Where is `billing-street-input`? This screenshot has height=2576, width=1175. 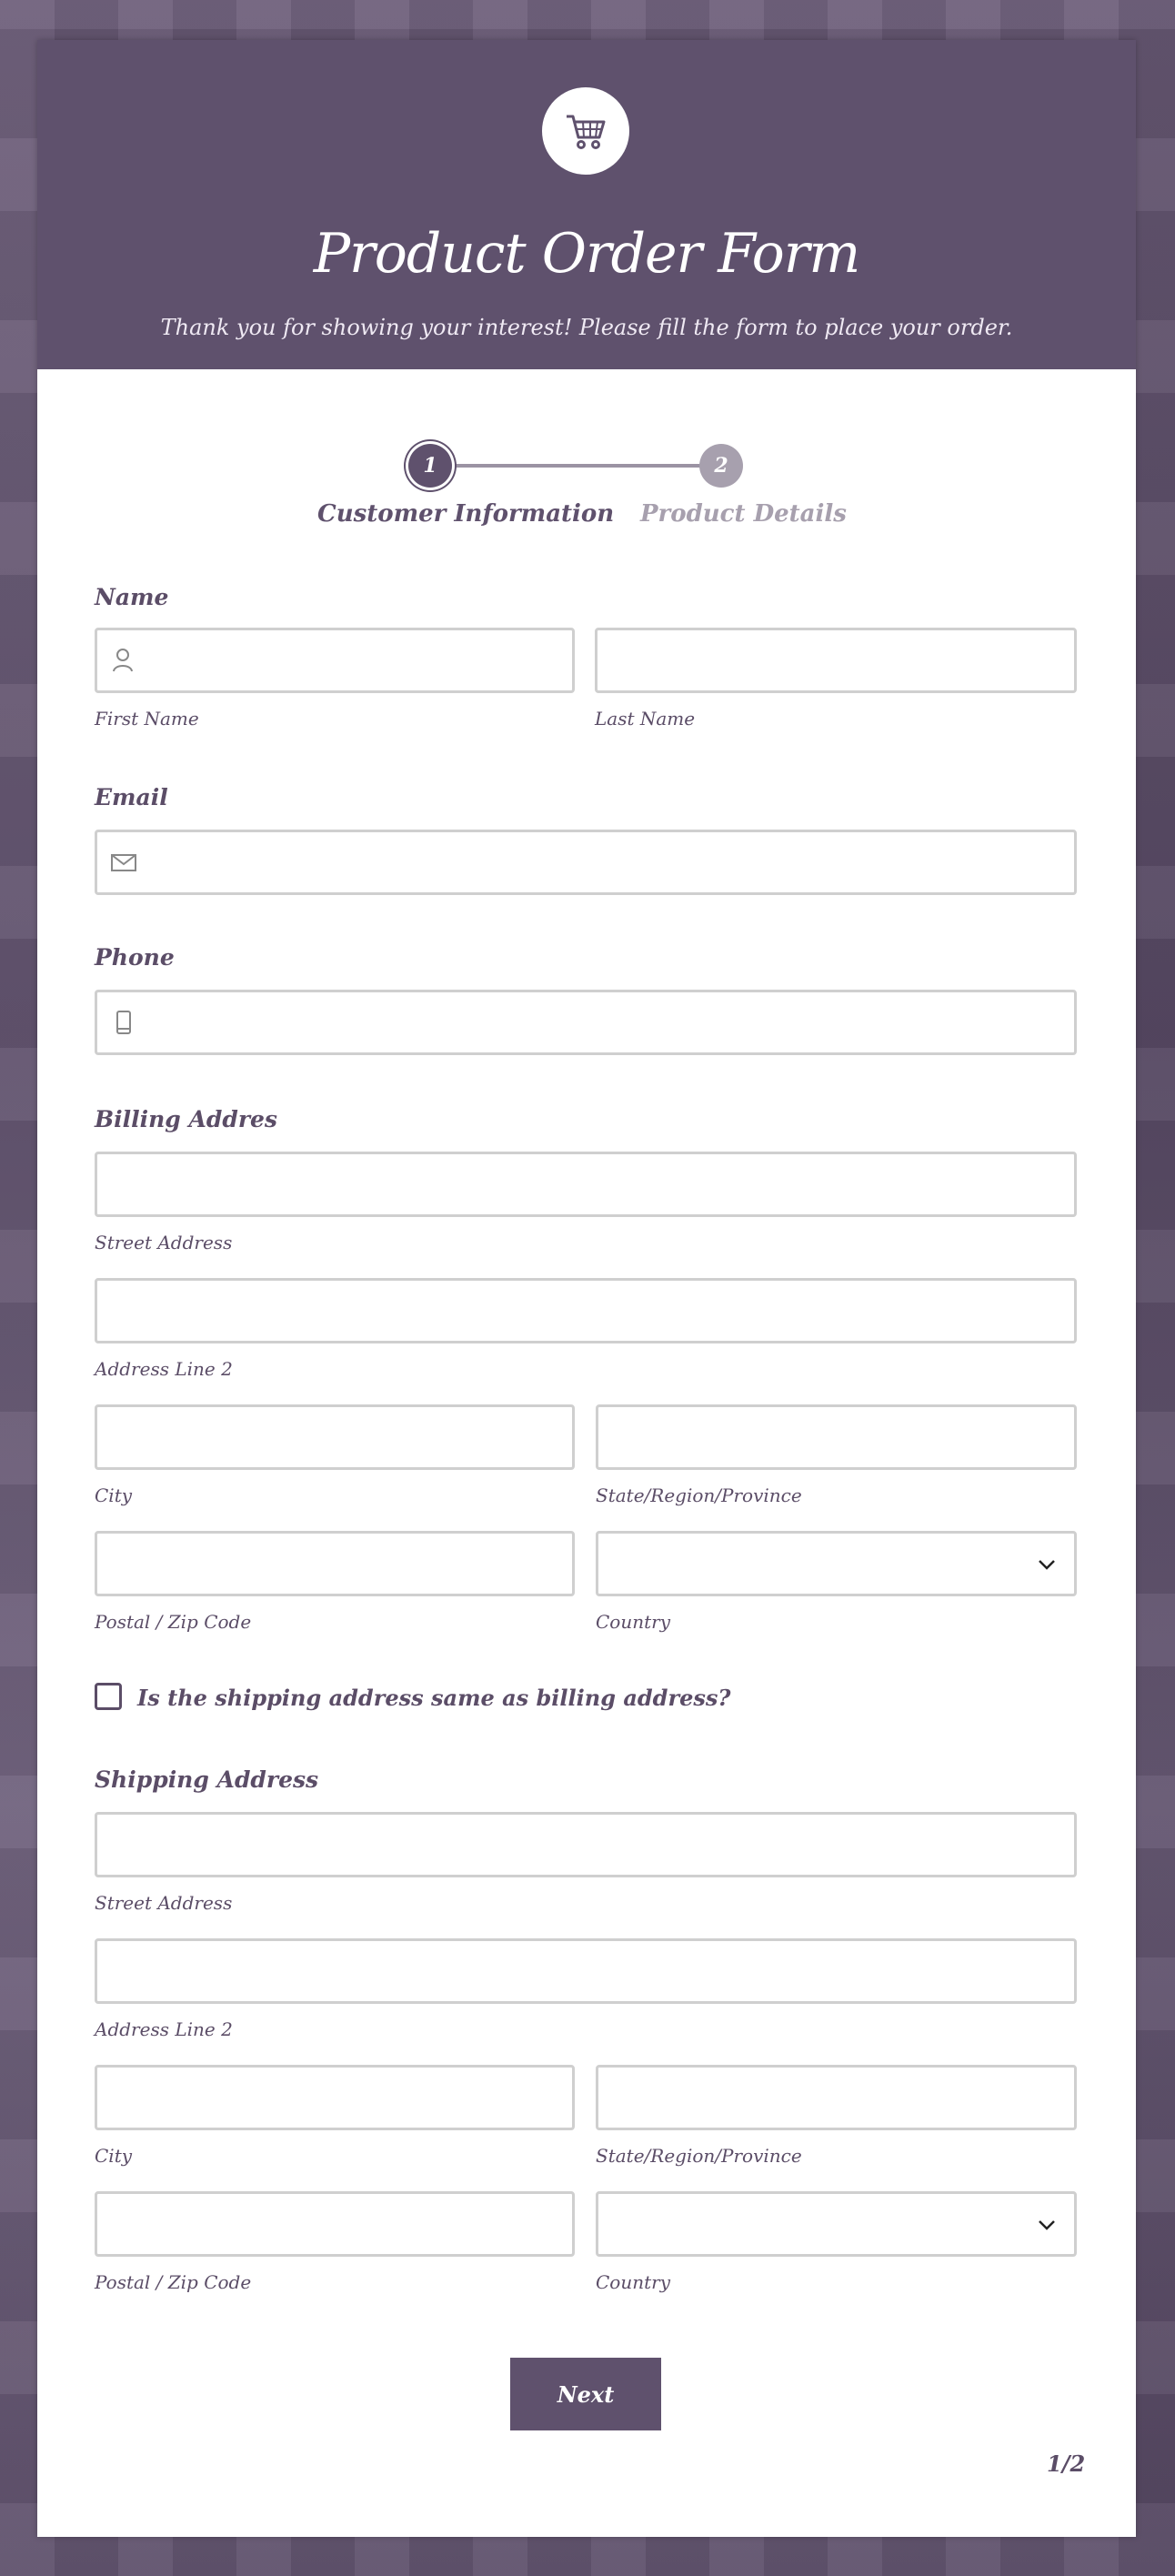 billing-street-input is located at coordinates (586, 1184).